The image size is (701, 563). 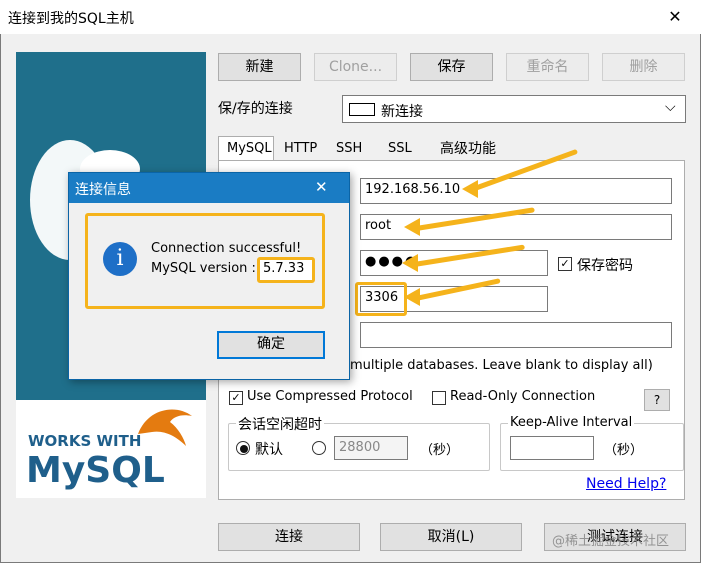 What do you see at coordinates (571, 422) in the screenshot?
I see `keepalive-label: Keep-Alive Interval` at bounding box center [571, 422].